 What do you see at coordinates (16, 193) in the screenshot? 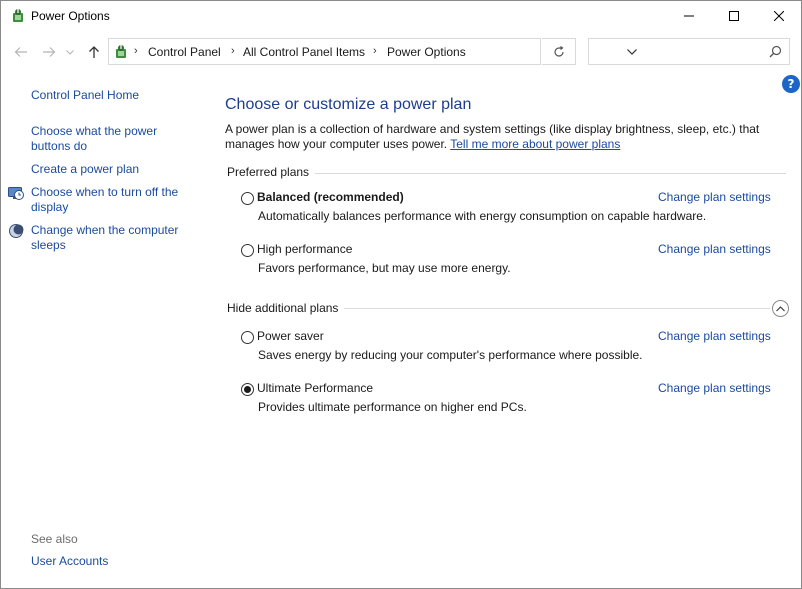
I see `display-timer-icon` at bounding box center [16, 193].